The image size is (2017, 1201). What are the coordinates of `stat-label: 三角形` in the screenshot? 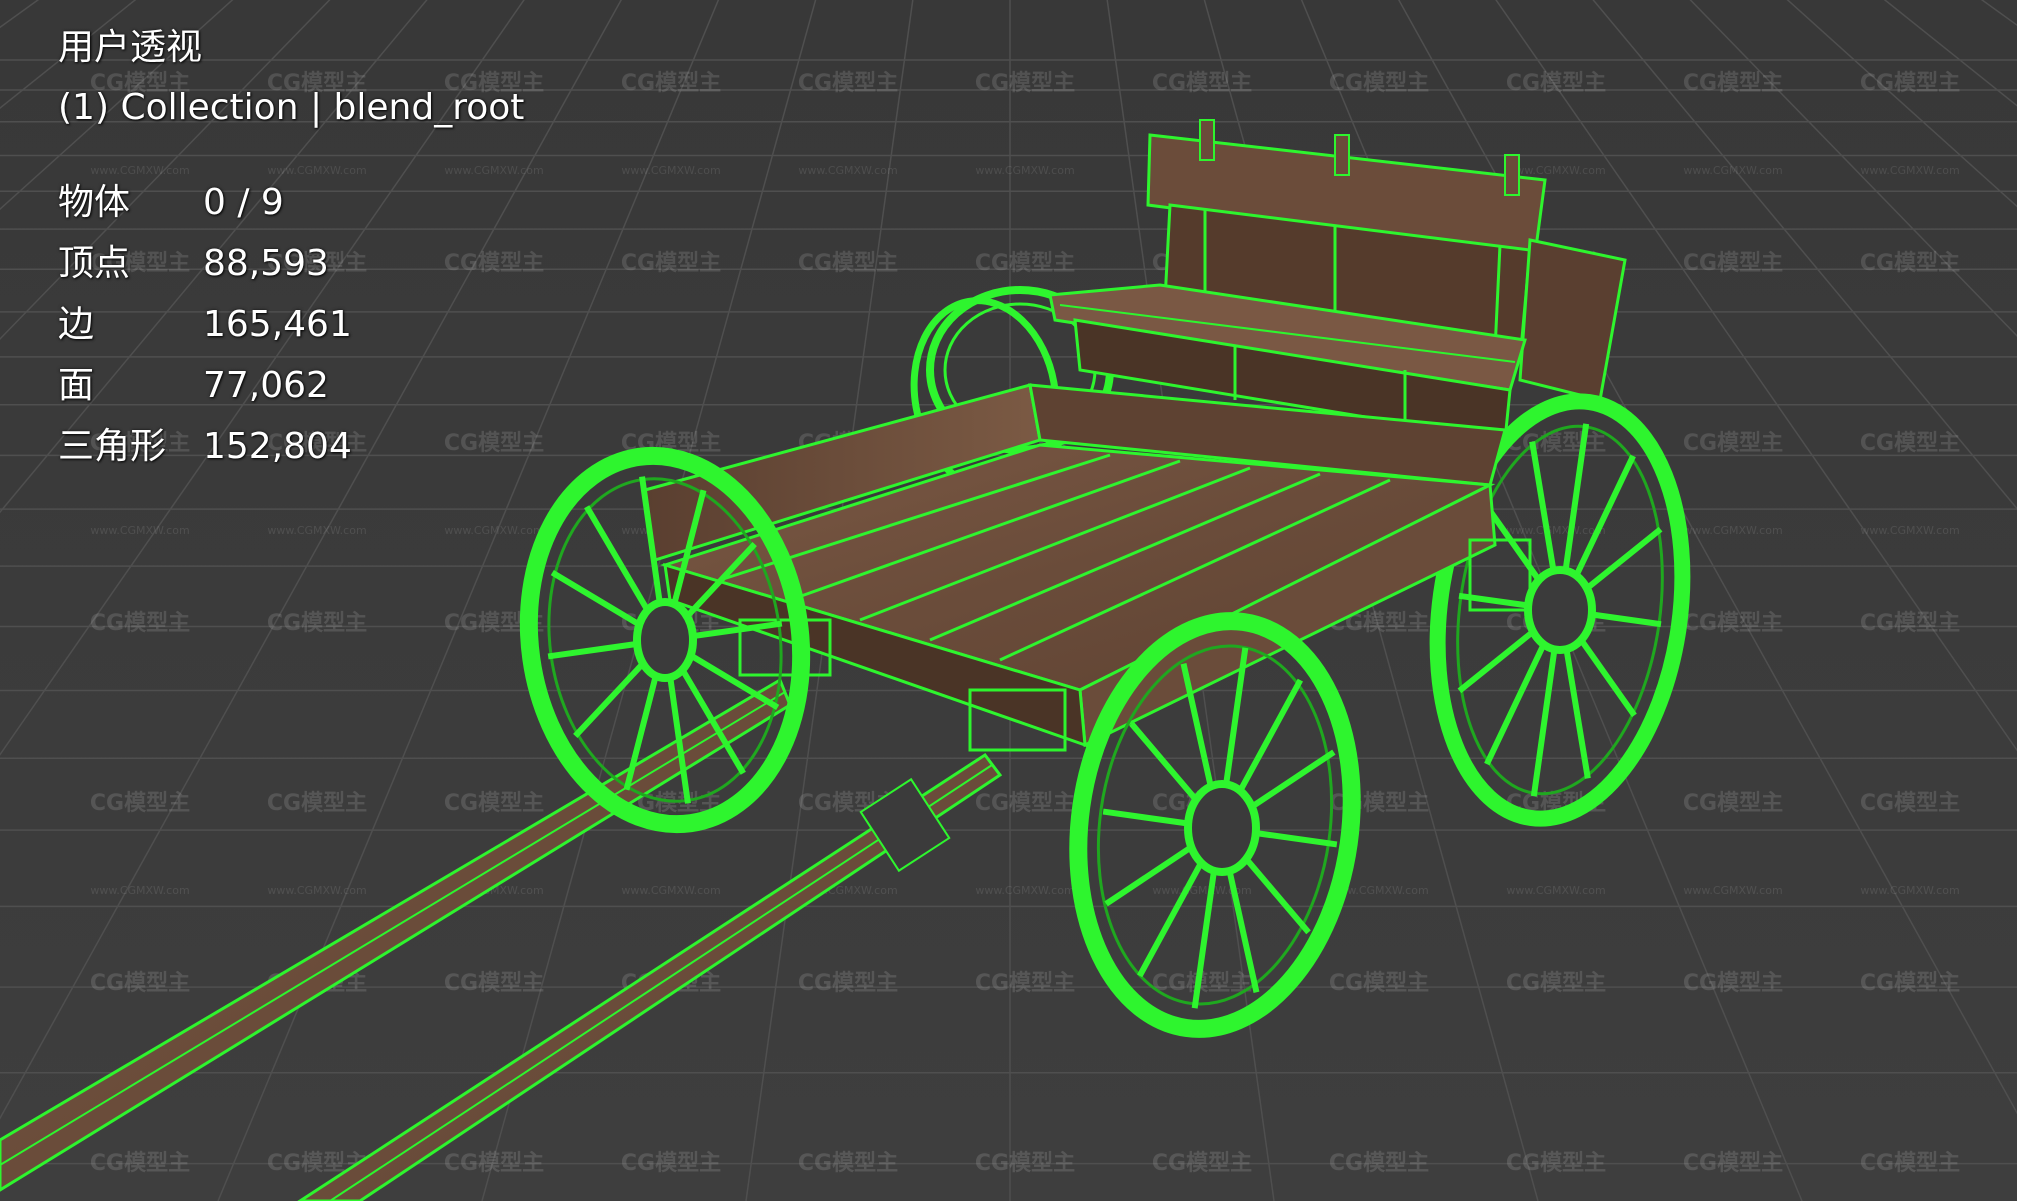 It's located at (112, 446).